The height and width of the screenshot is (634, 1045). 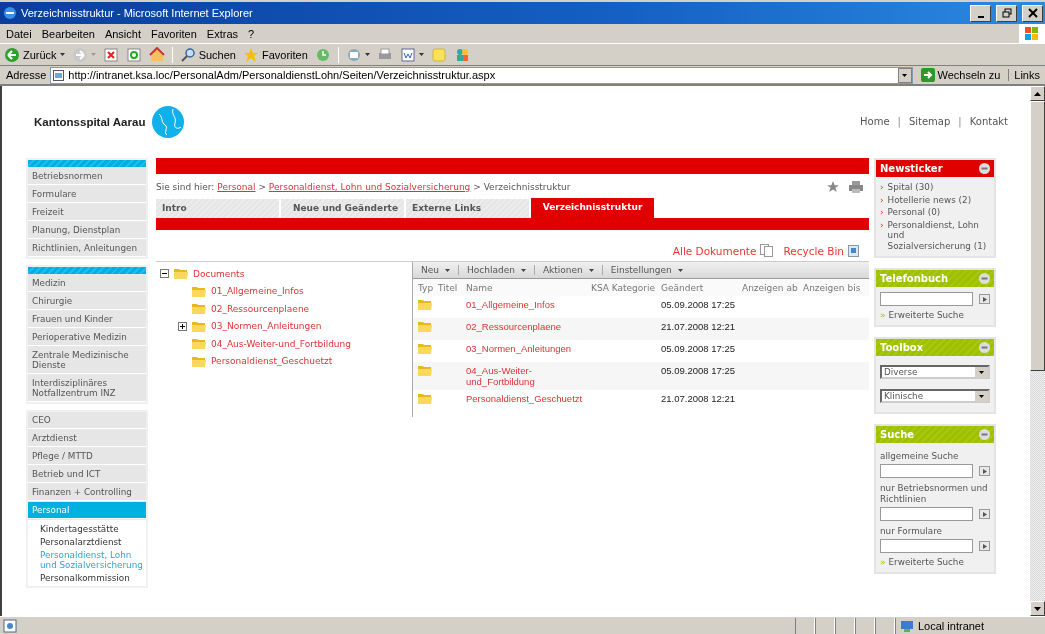 What do you see at coordinates (988, 121) in the screenshot?
I see `top-link: Kontakt` at bounding box center [988, 121].